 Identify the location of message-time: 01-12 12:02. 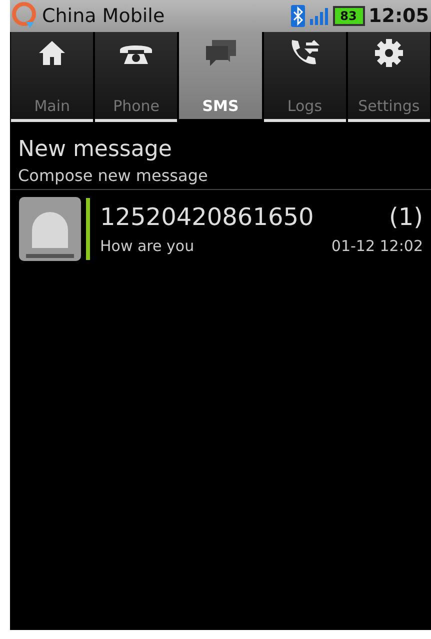
(377, 246).